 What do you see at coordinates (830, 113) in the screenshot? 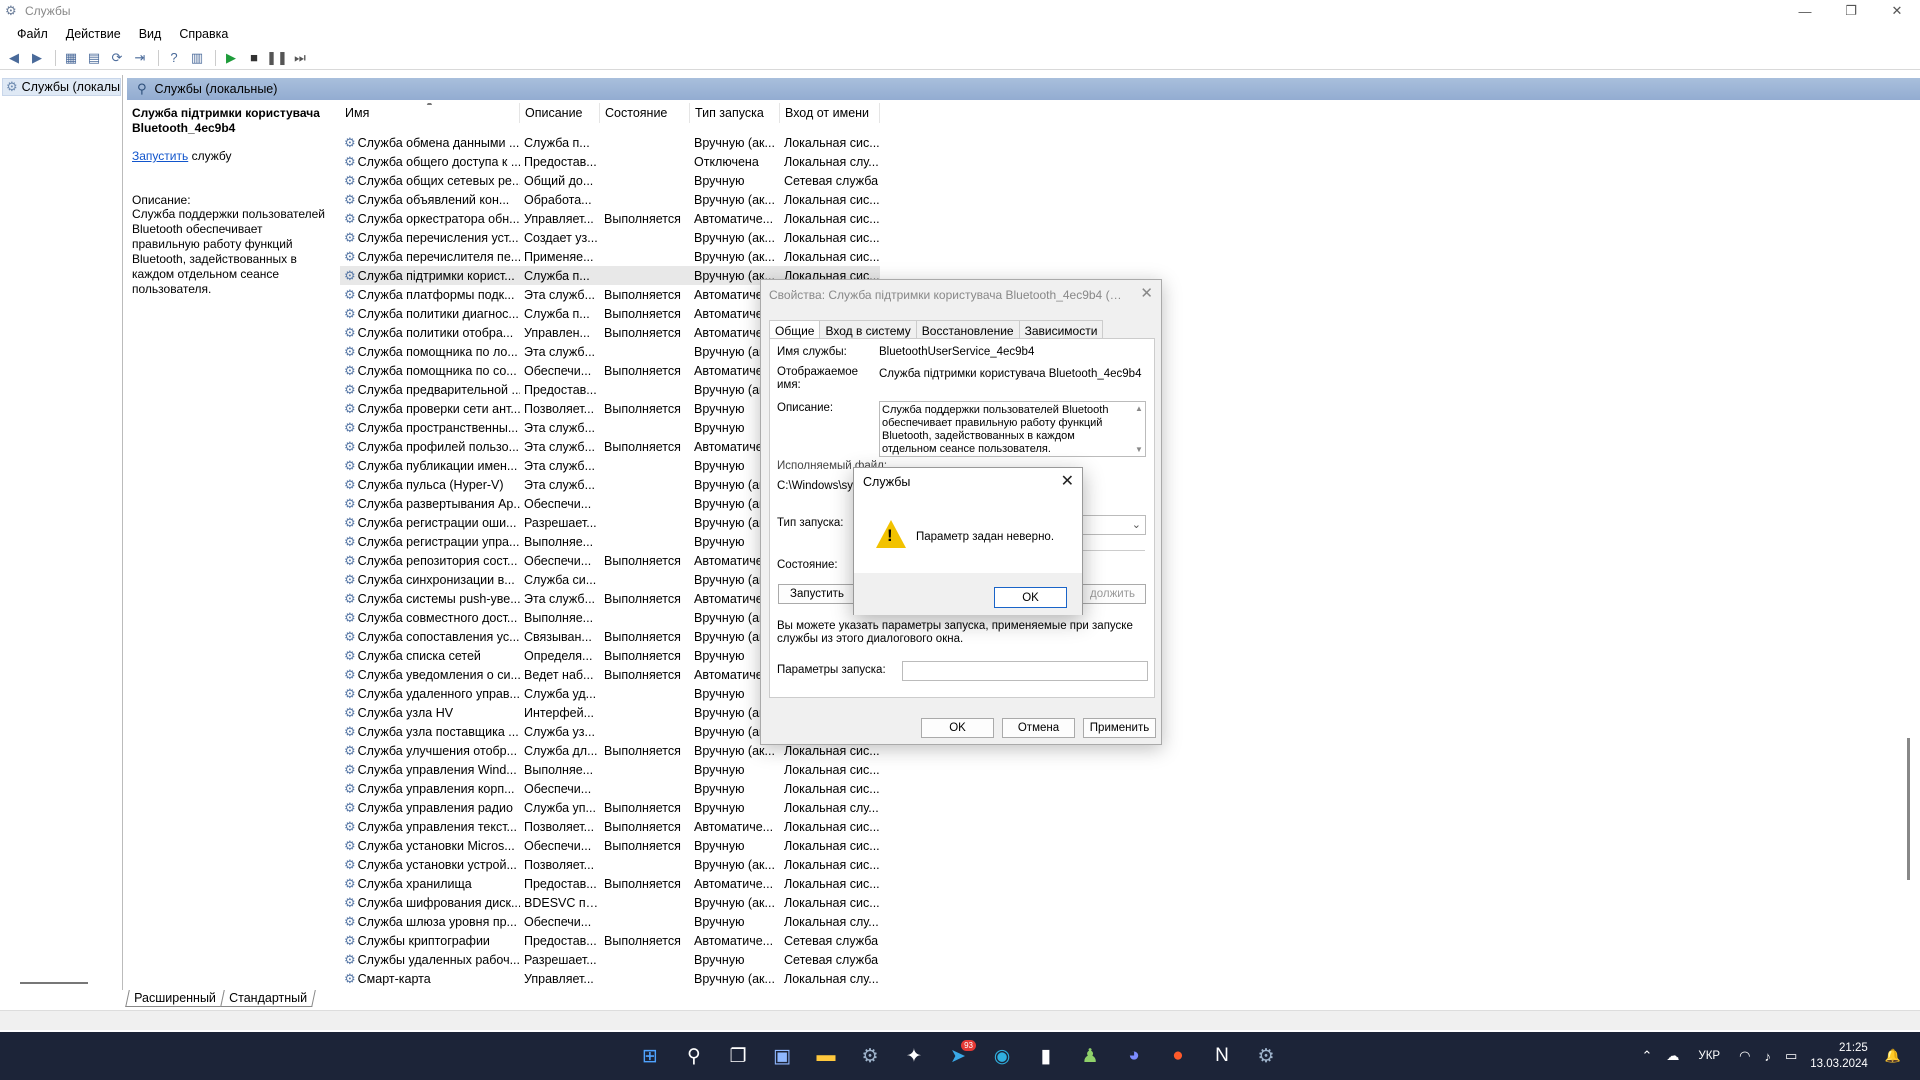
I see `column-header-logon-as: Вход от имени` at bounding box center [830, 113].